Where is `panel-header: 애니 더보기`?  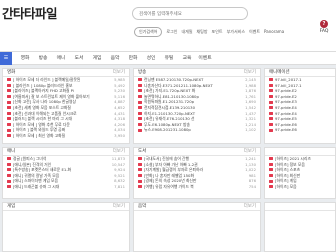 panel-header: 애니 더보기 is located at coordinates (66, 152).